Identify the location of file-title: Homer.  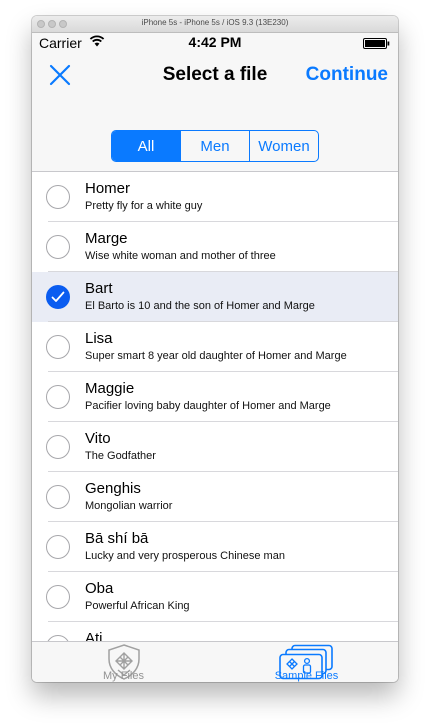
(108, 188).